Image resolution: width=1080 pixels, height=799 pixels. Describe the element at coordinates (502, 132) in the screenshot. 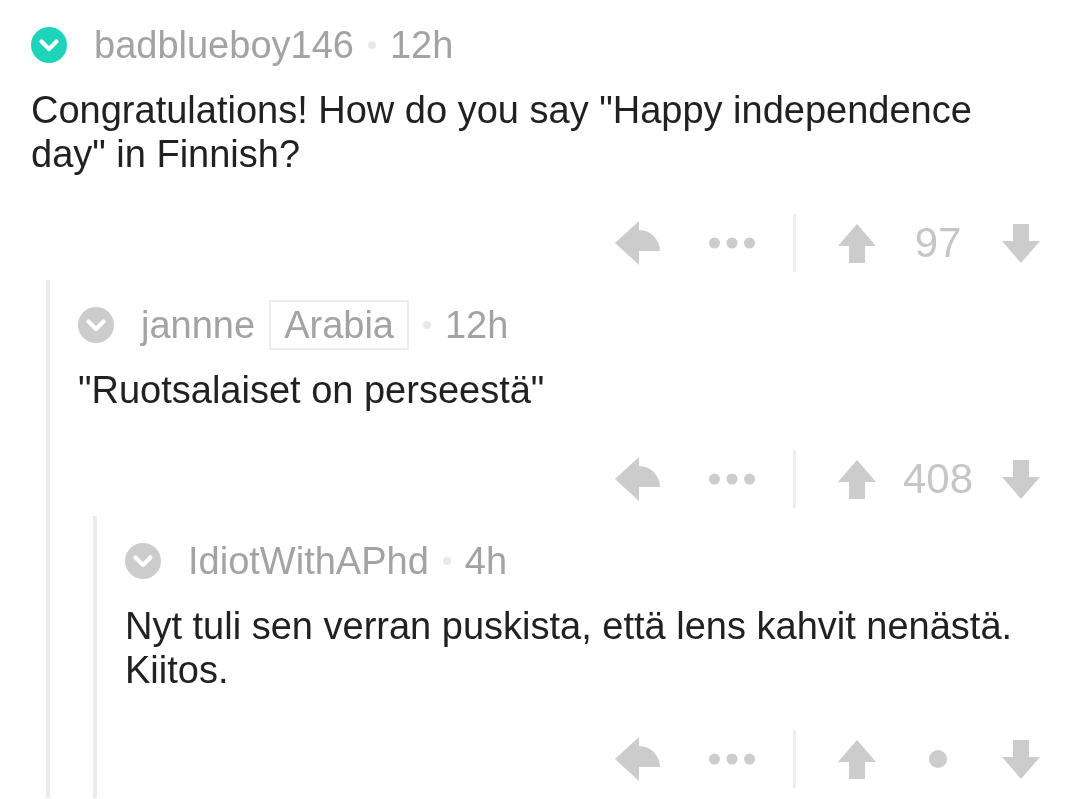

I see `comment-text: Congratulations! How do you say "Happy independence day" in Finnish?` at that location.